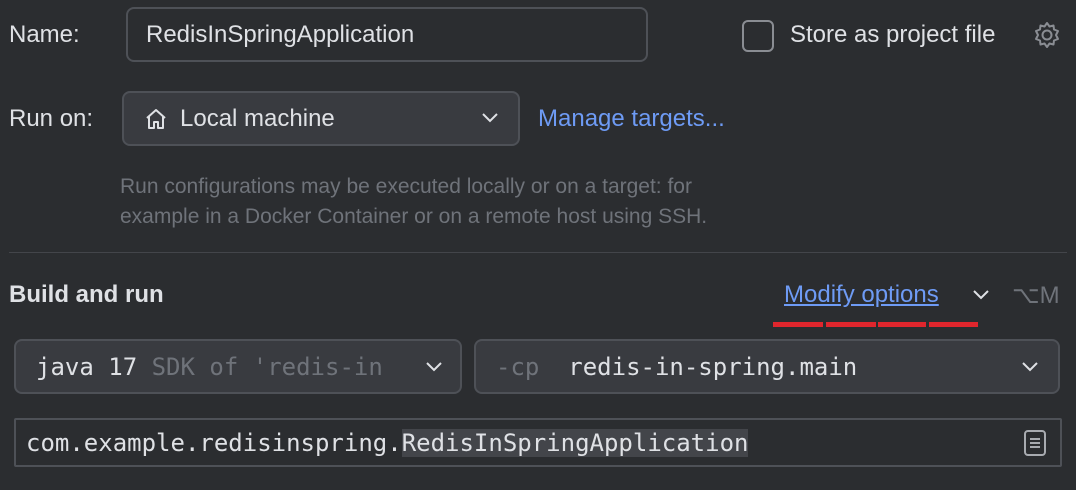 The image size is (1076, 490). I want to click on browse-icon, so click(1035, 443).